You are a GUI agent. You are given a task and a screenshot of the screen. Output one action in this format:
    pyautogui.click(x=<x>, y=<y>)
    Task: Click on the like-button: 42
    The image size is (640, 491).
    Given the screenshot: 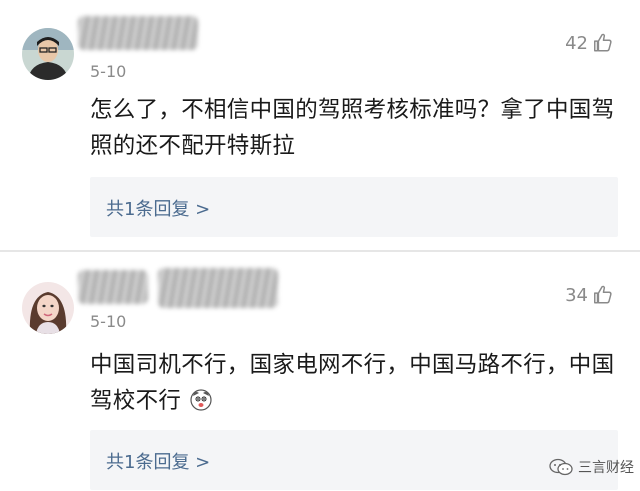 What is the action you would take?
    pyautogui.click(x=589, y=43)
    